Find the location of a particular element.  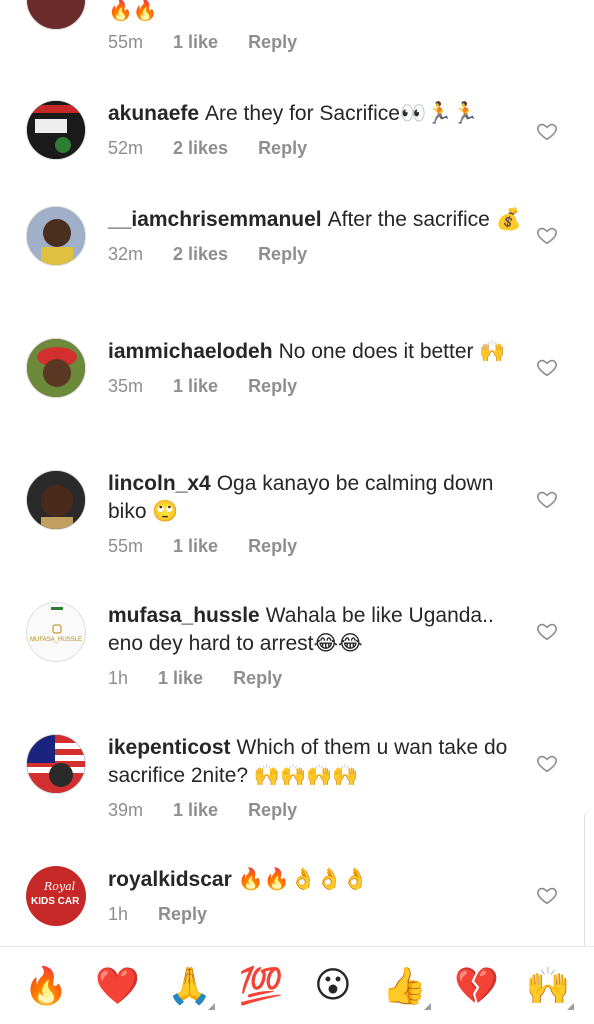

quick-emoji-bar: 🔥 ❤️ 🙏 💯 😮 👍 💔 🙌 is located at coordinates (297, 985).